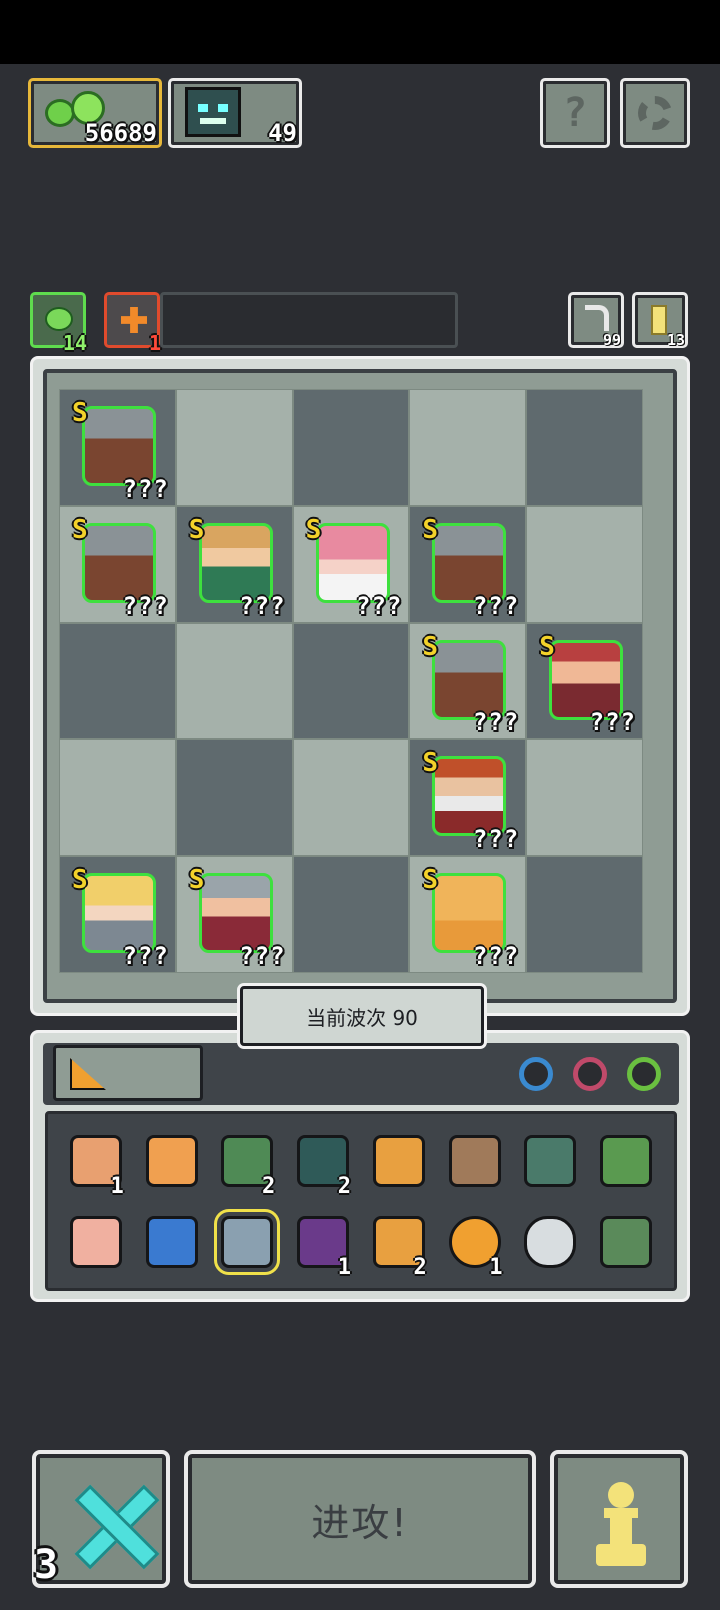 Image resolution: width=720 pixels, height=1610 pixels. I want to click on treasure-chest-icon, so click(626, 1160).